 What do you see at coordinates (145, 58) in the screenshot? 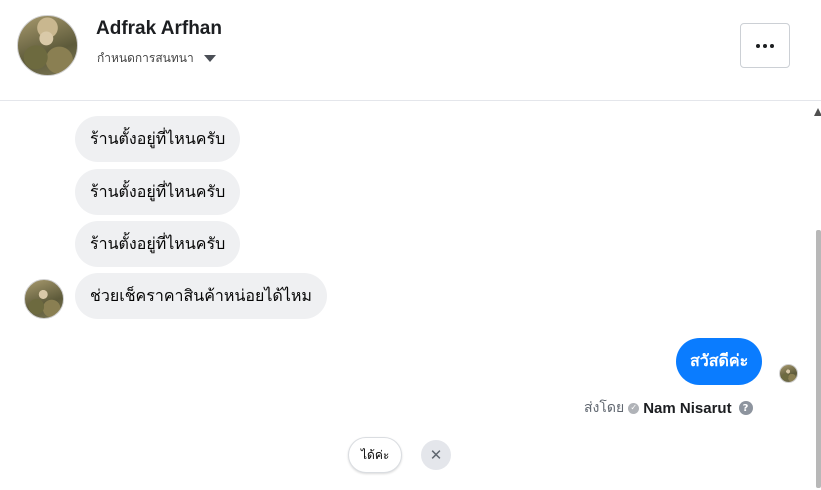
I see `conversation-schedule-label: กำหนดการสนทนา` at bounding box center [145, 58].